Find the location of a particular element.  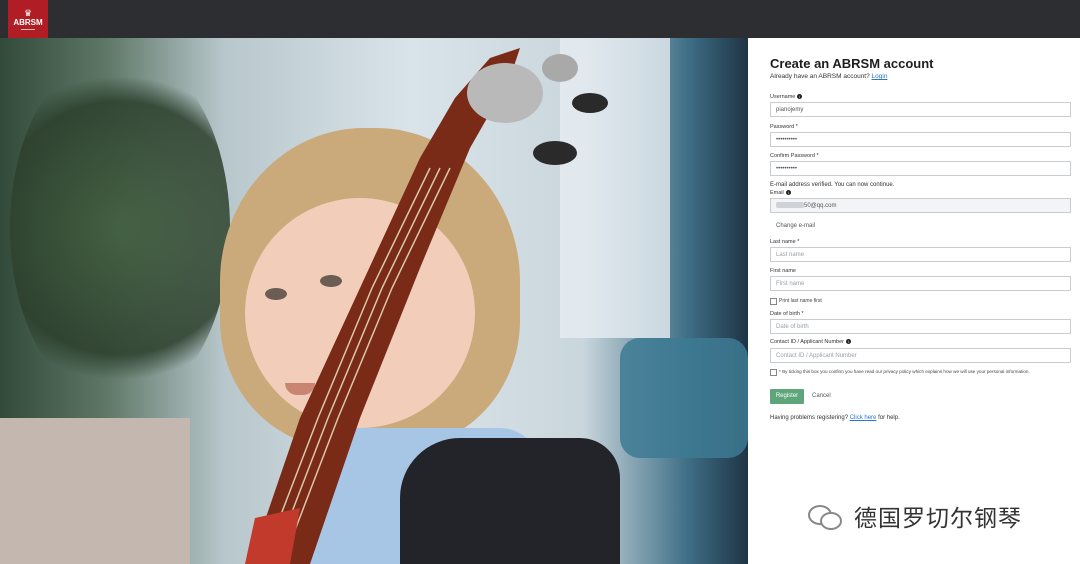

confirm-password-label: Confirm Password * is located at coordinates (794, 156).